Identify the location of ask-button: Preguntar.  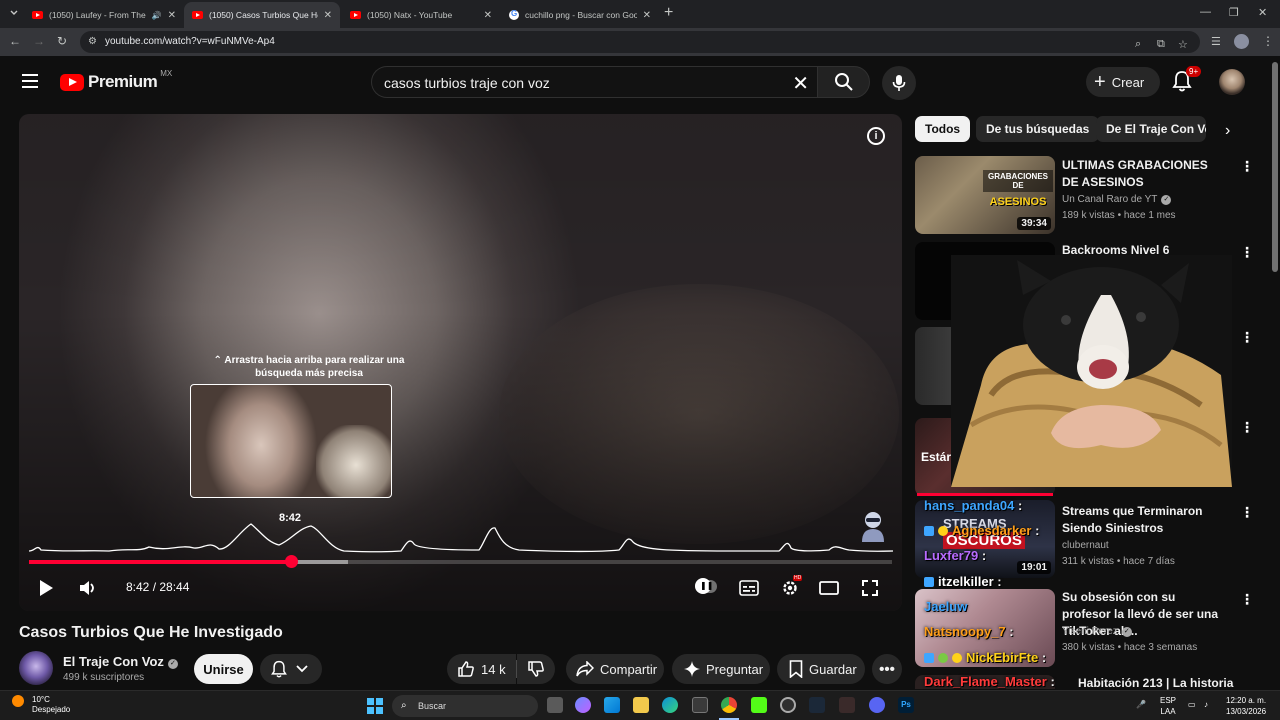
(721, 669).